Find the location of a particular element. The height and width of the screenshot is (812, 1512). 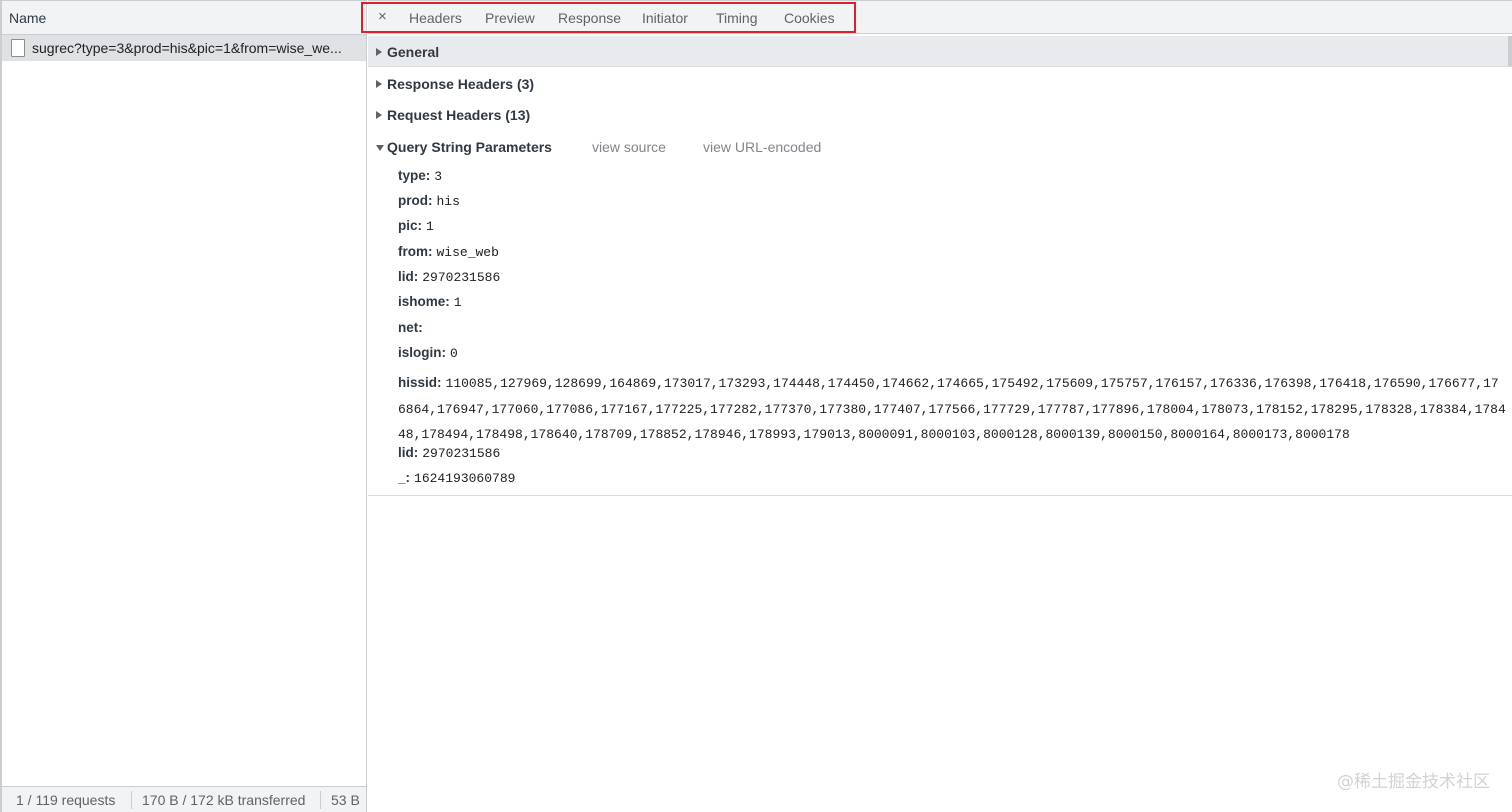

section-divider is located at coordinates (940, 495).